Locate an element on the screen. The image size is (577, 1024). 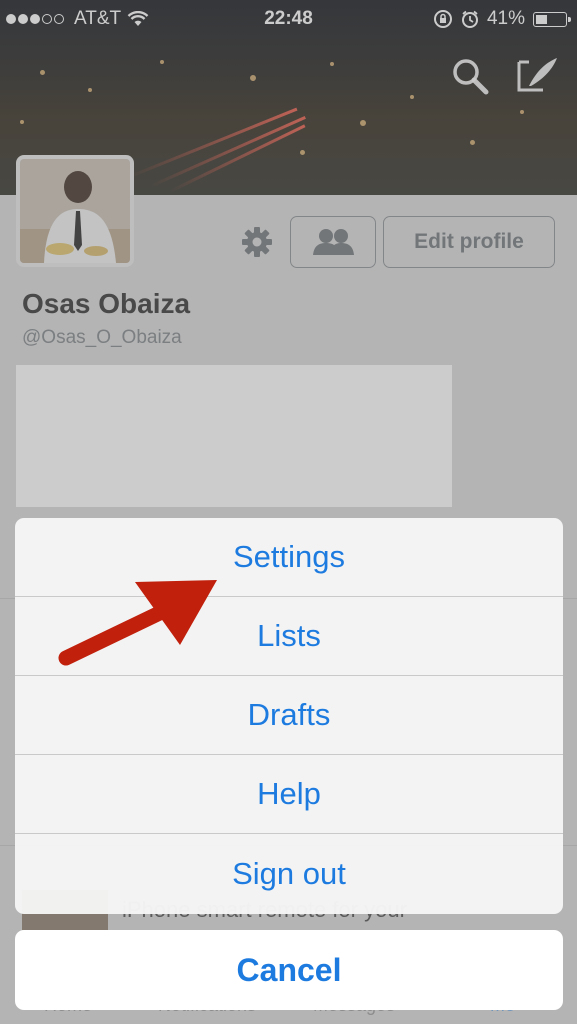
sign-out-option: Sign out is located at coordinates (289, 874).